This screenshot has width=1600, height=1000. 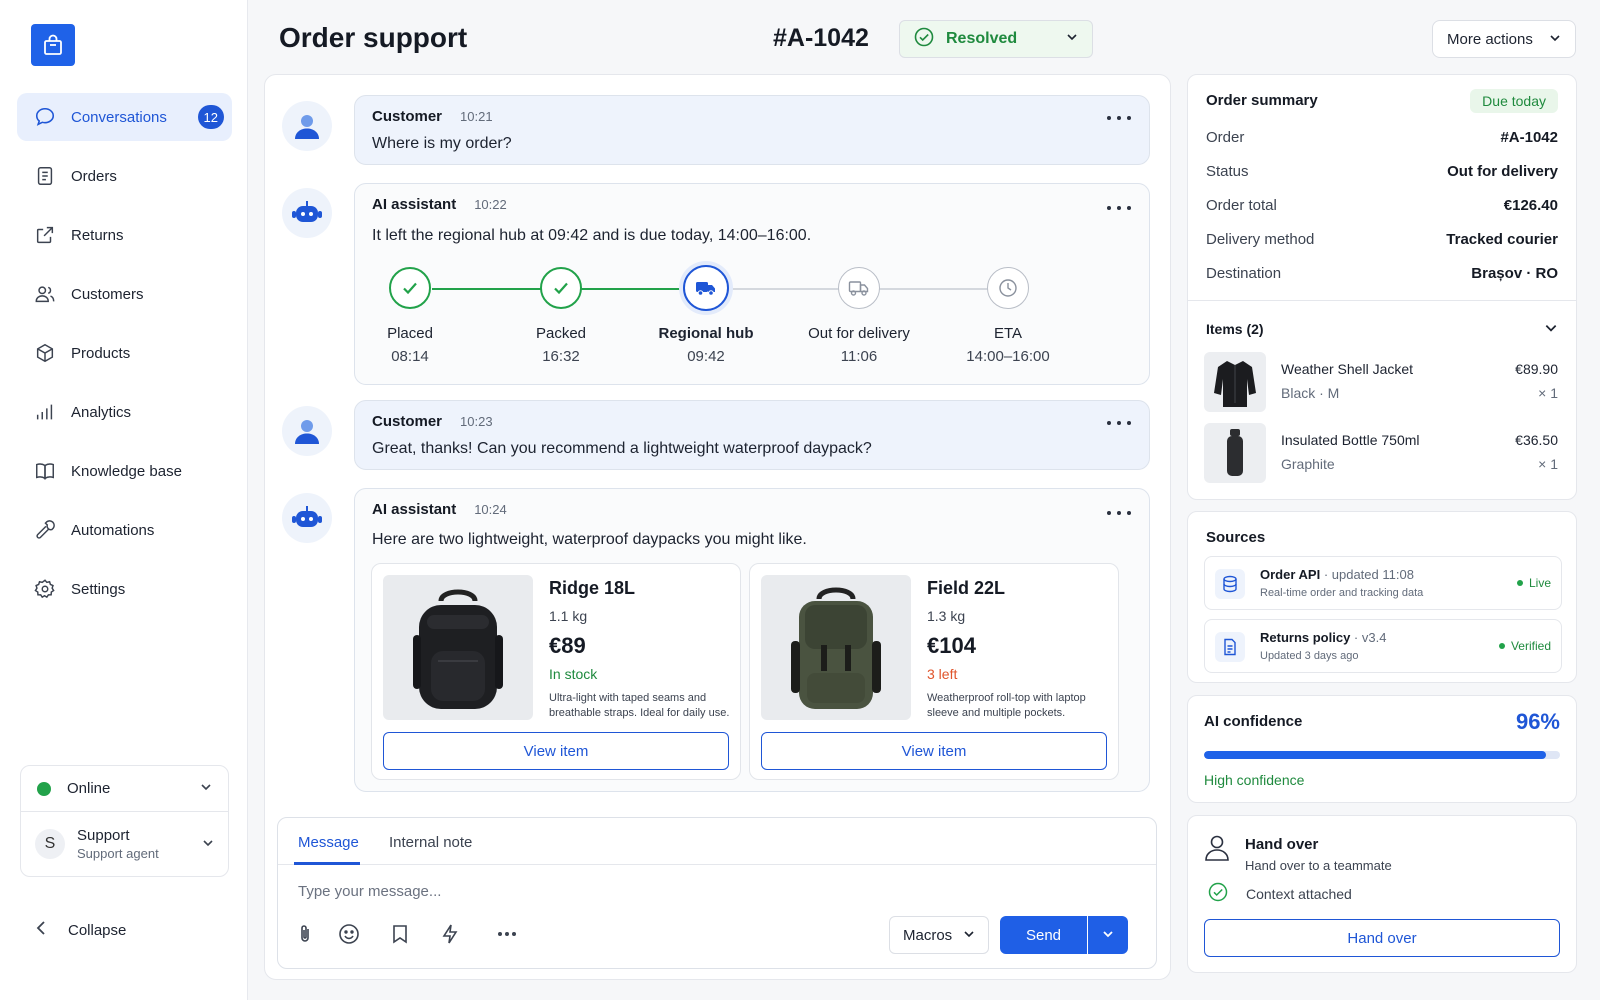 What do you see at coordinates (1382, 749) in the screenshot?
I see `ai-confidence-card: AI confidence 96% High confidence` at bounding box center [1382, 749].